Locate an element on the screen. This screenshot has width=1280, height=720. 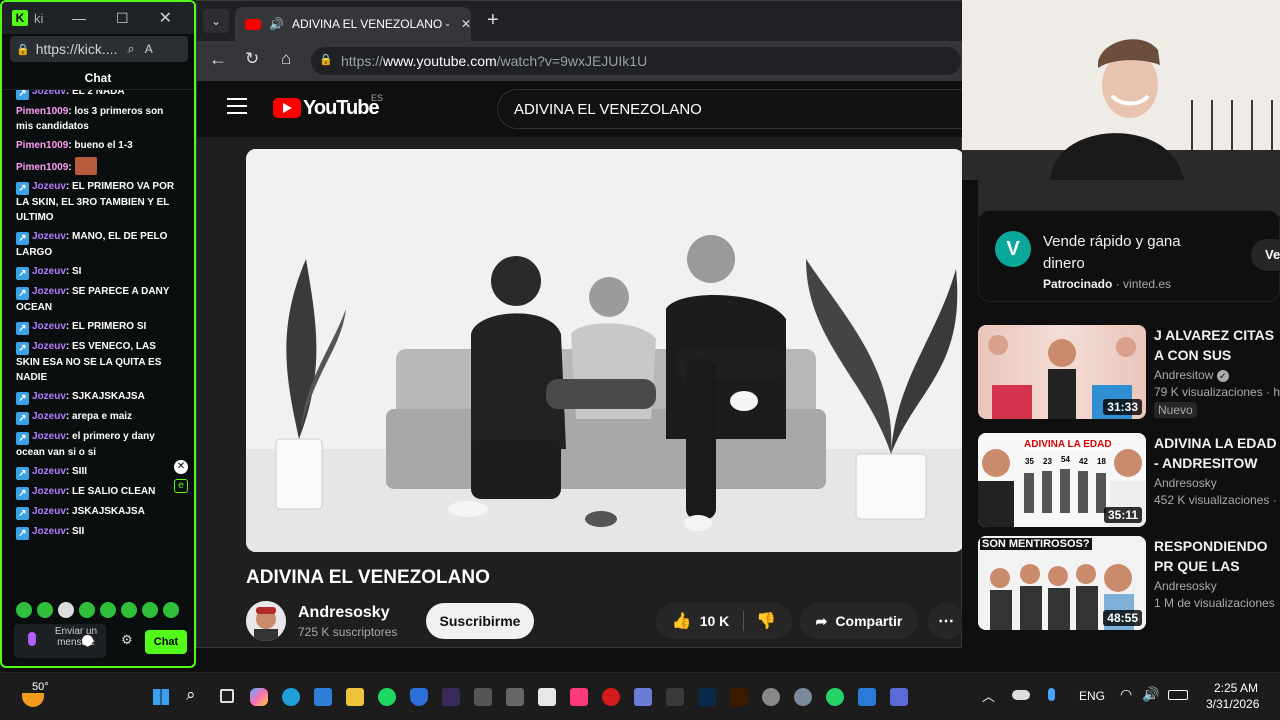
whatsapp-icon is located at coordinates (835, 697).